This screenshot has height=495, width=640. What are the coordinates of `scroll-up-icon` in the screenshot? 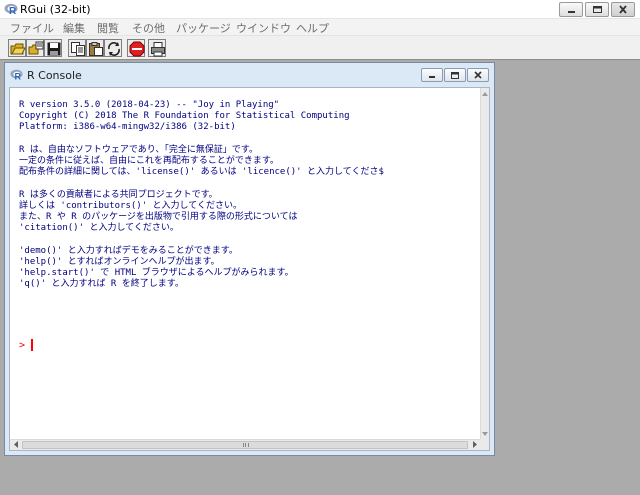 It's located at (485, 94).